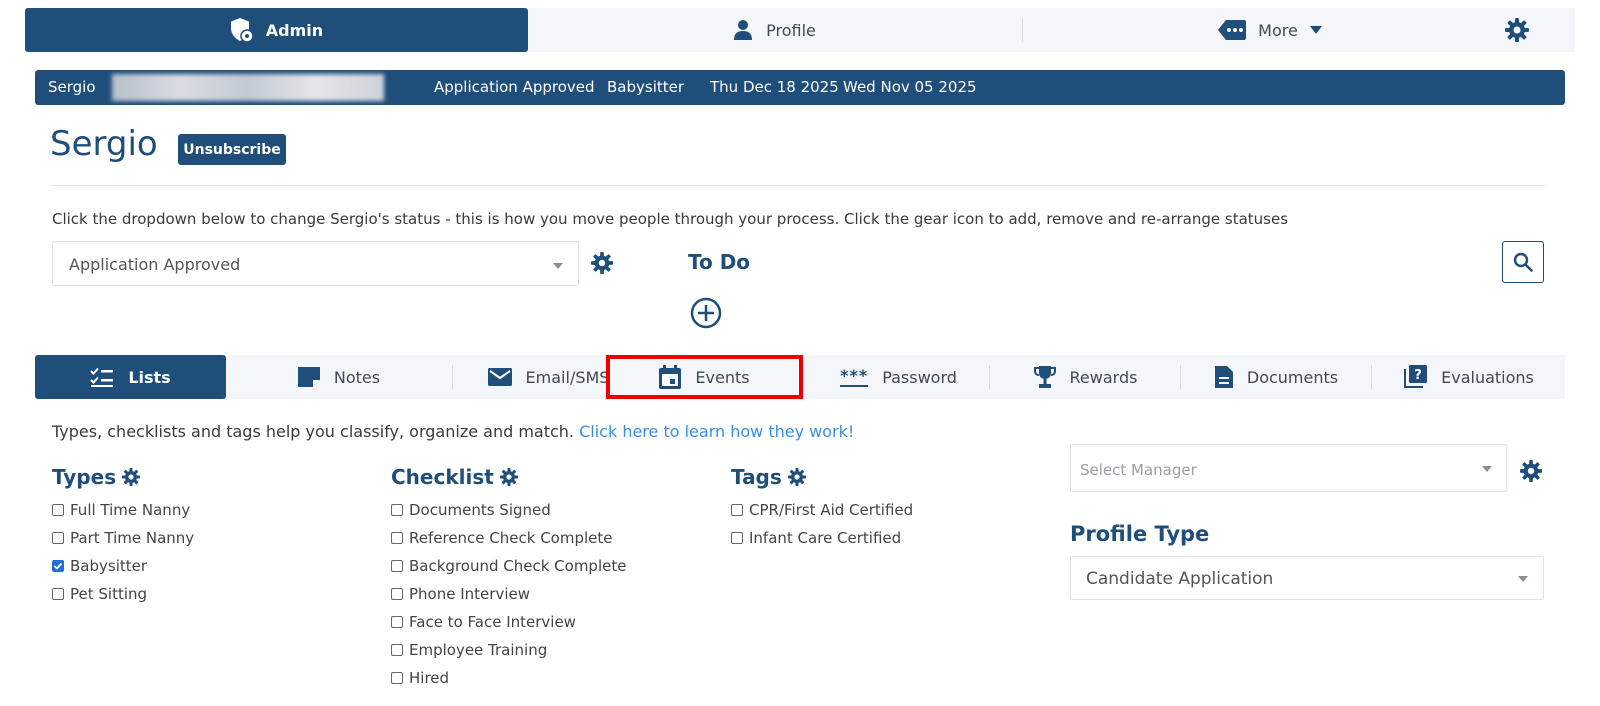 The width and height of the screenshot is (1600, 706). Describe the element at coordinates (480, 510) in the screenshot. I see `checkbox-label: Documents Signed` at that location.